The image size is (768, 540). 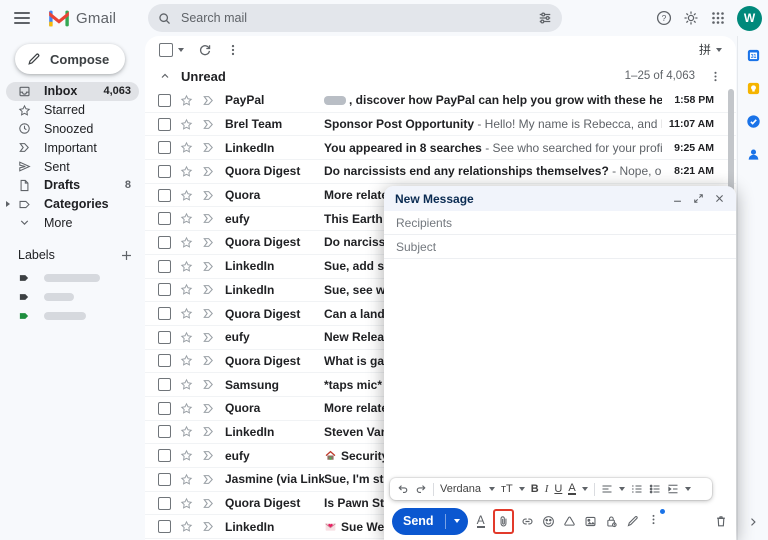 What do you see at coordinates (545, 18) in the screenshot?
I see `search-options-icon` at bounding box center [545, 18].